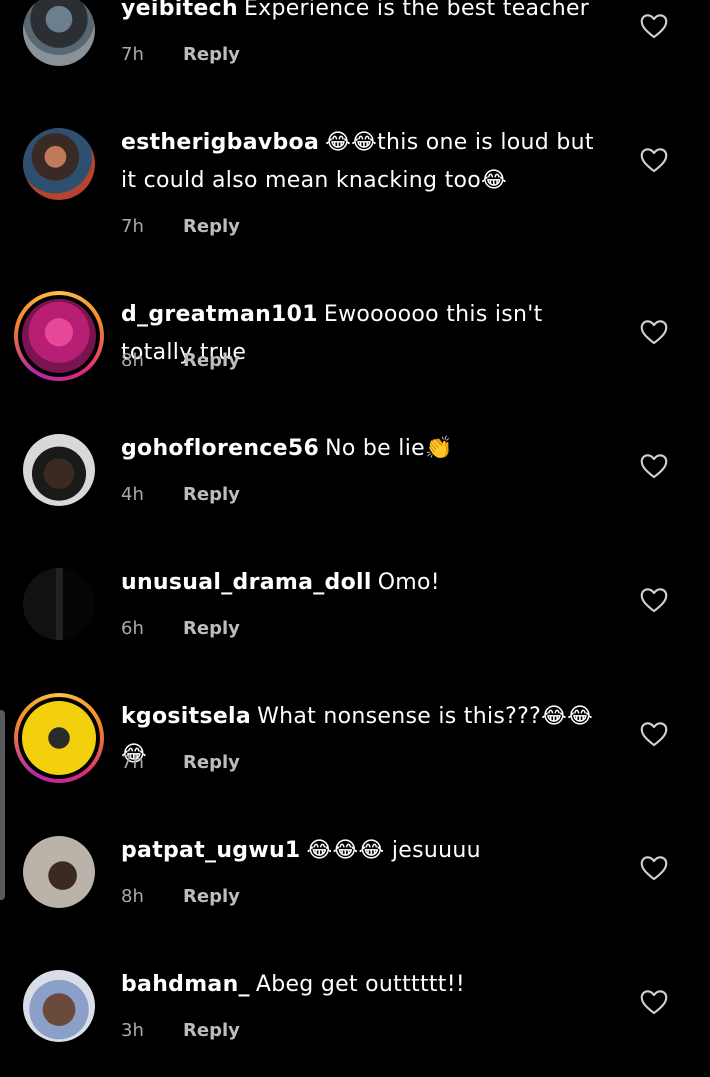 Image resolution: width=710 pixels, height=1077 pixels. What do you see at coordinates (393, 850) in the screenshot?
I see `comment-text: 😂😂😂 jesuuuu` at bounding box center [393, 850].